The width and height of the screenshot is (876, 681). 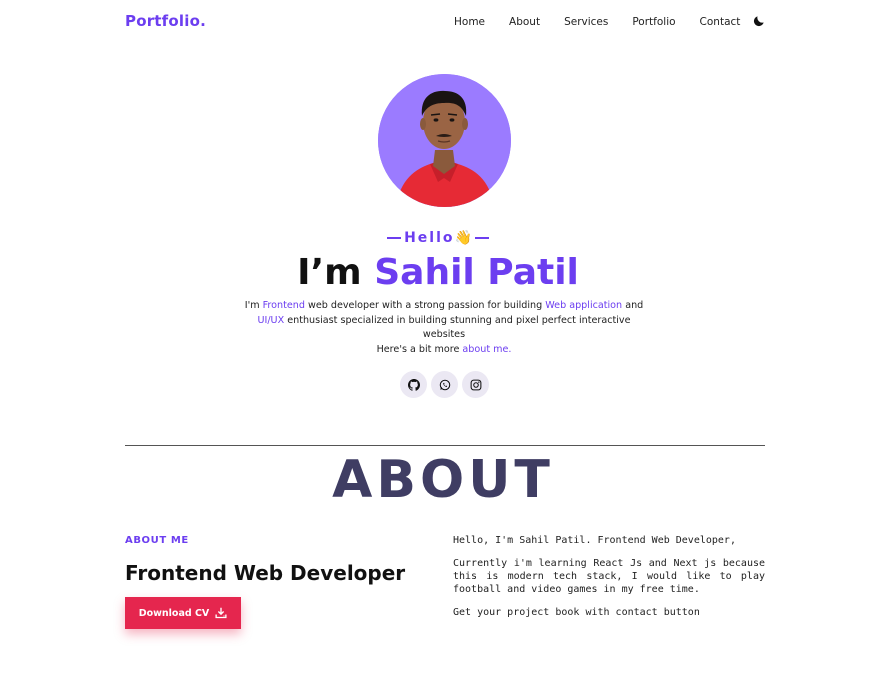 I want to click on about-me-label: ABOUT ME, so click(x=157, y=540).